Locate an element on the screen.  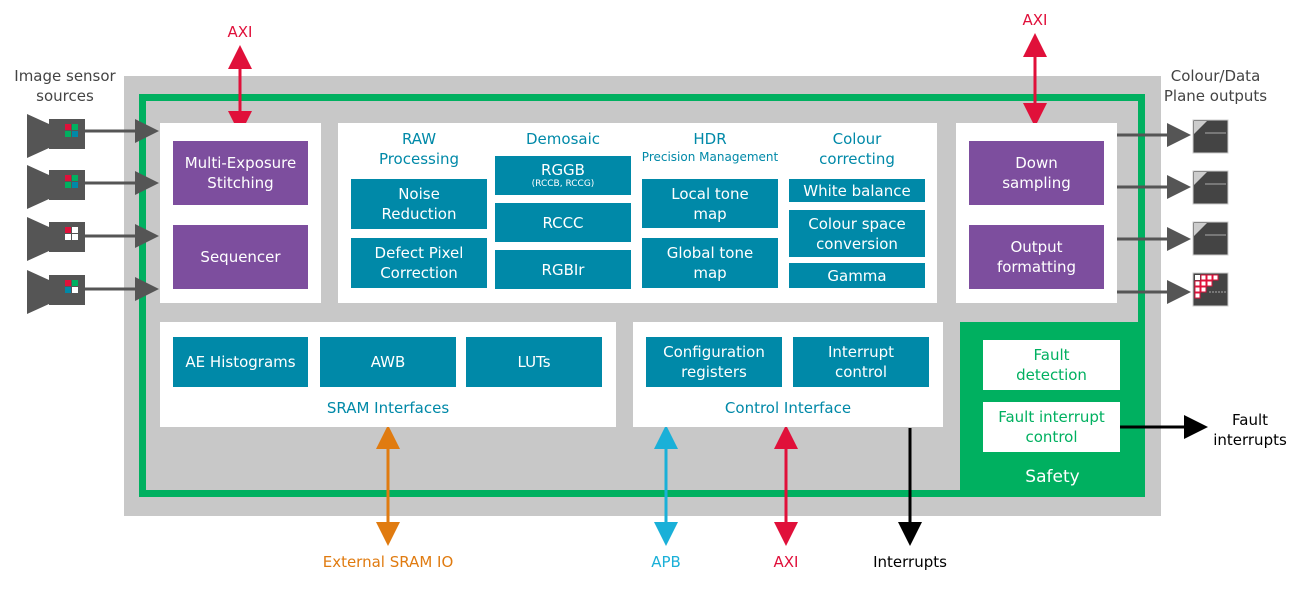
block-text: RCCC is located at coordinates (563, 222).